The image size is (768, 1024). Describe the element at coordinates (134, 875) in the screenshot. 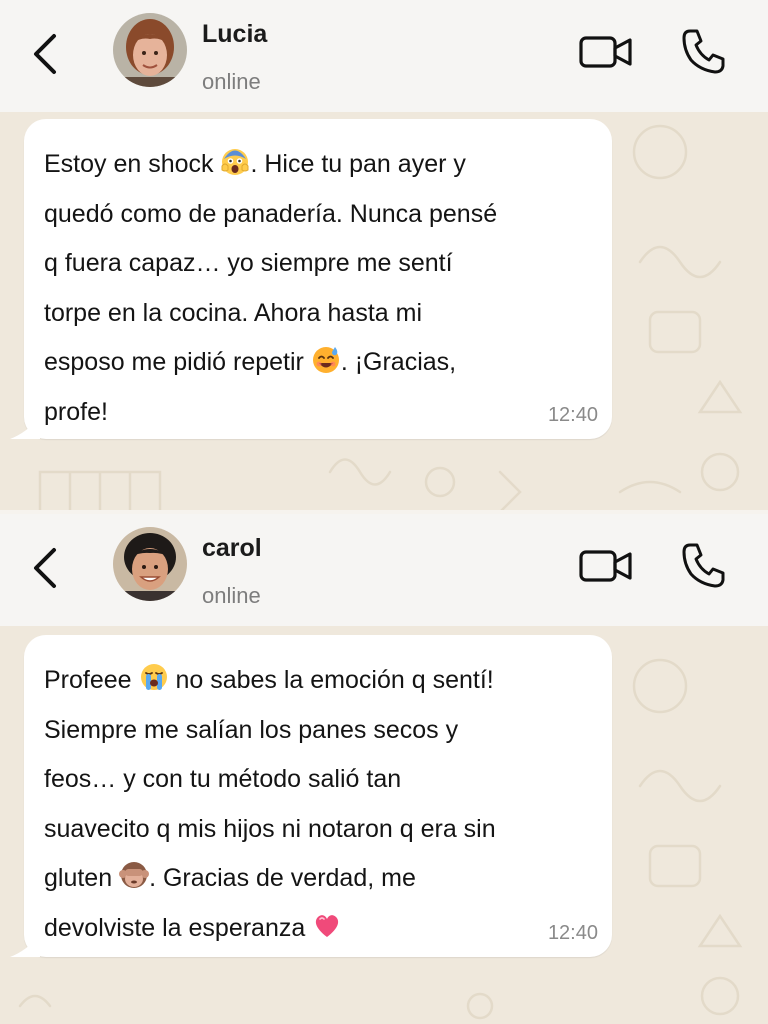

I see `see-no-evil-monkey-emoji` at that location.